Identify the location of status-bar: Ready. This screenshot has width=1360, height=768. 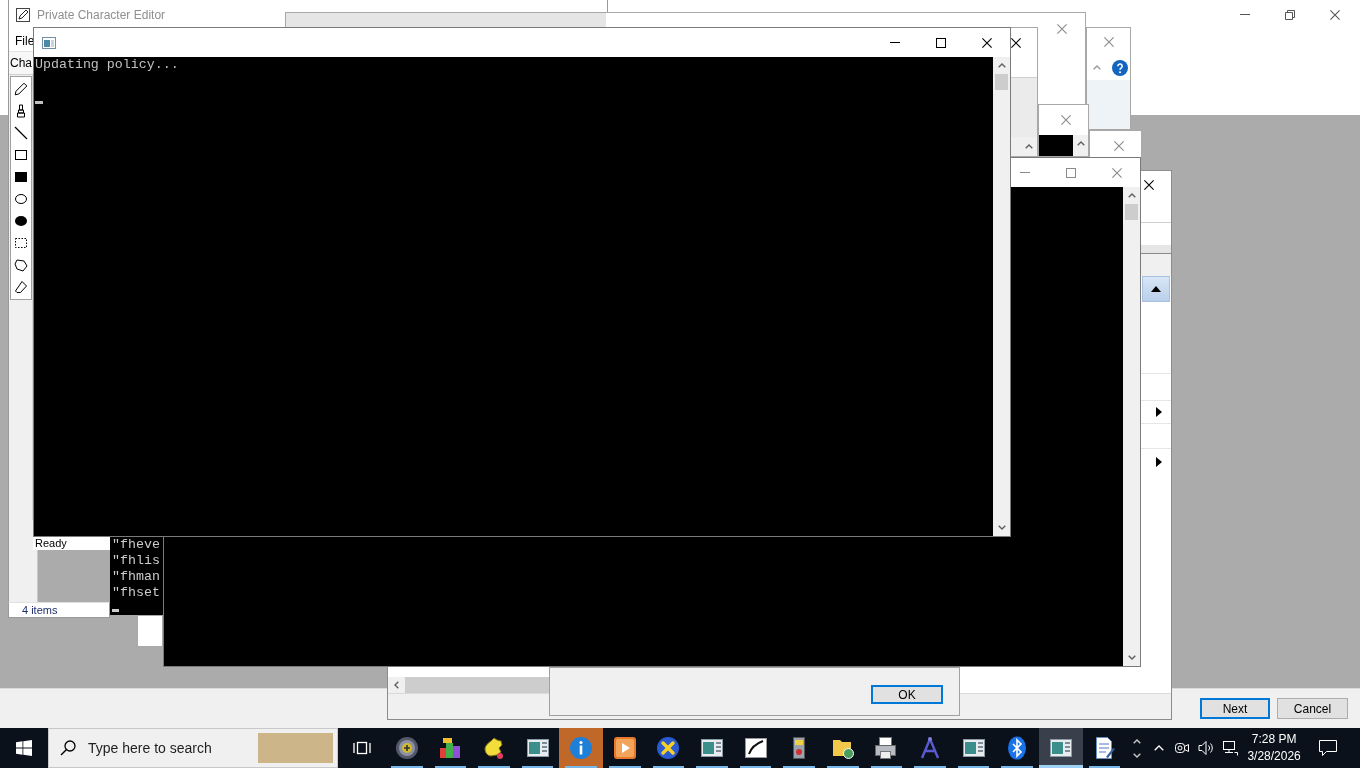
(71, 543).